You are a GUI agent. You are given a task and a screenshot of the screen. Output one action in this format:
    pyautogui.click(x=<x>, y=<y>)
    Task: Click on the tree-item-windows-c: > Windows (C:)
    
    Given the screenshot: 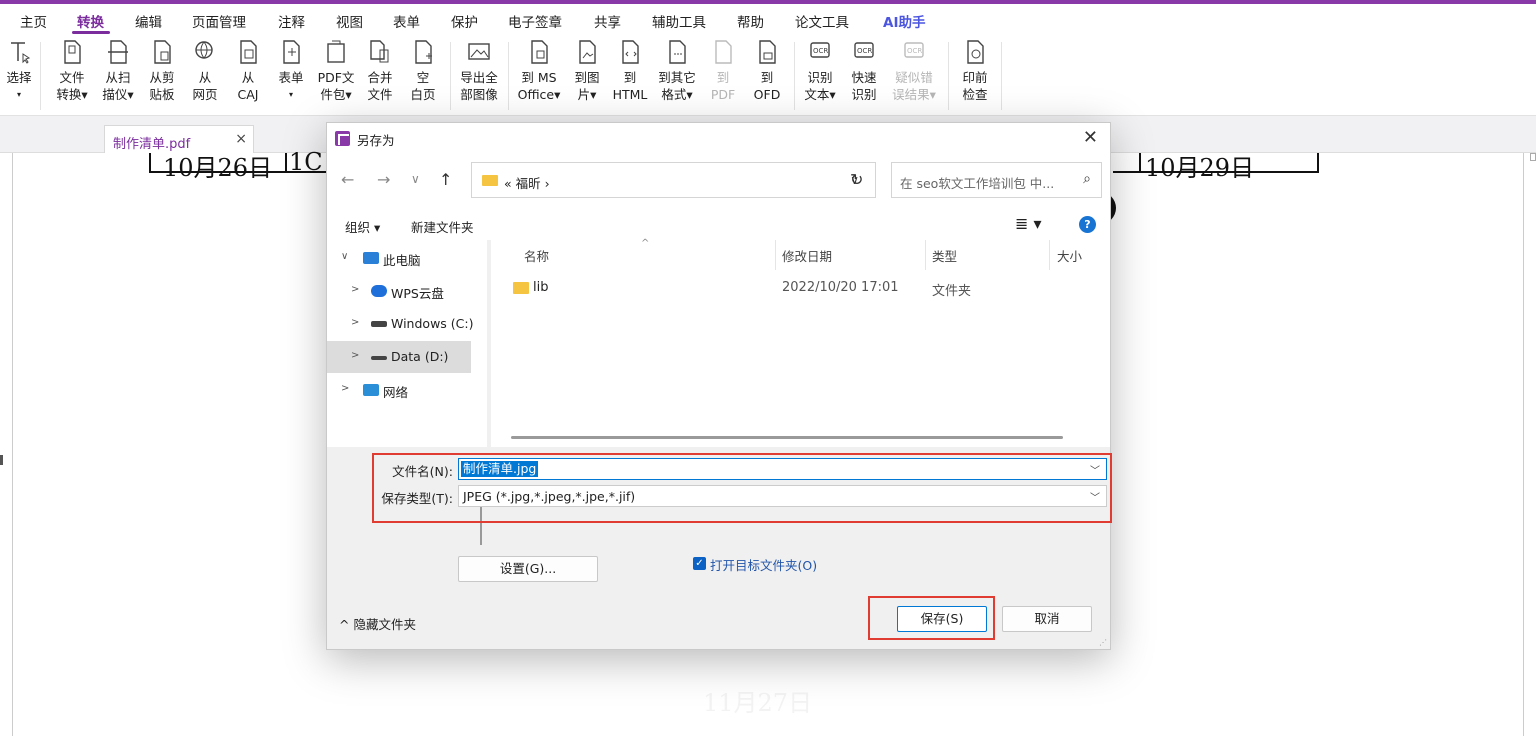 What is the action you would take?
    pyautogui.click(x=400, y=324)
    